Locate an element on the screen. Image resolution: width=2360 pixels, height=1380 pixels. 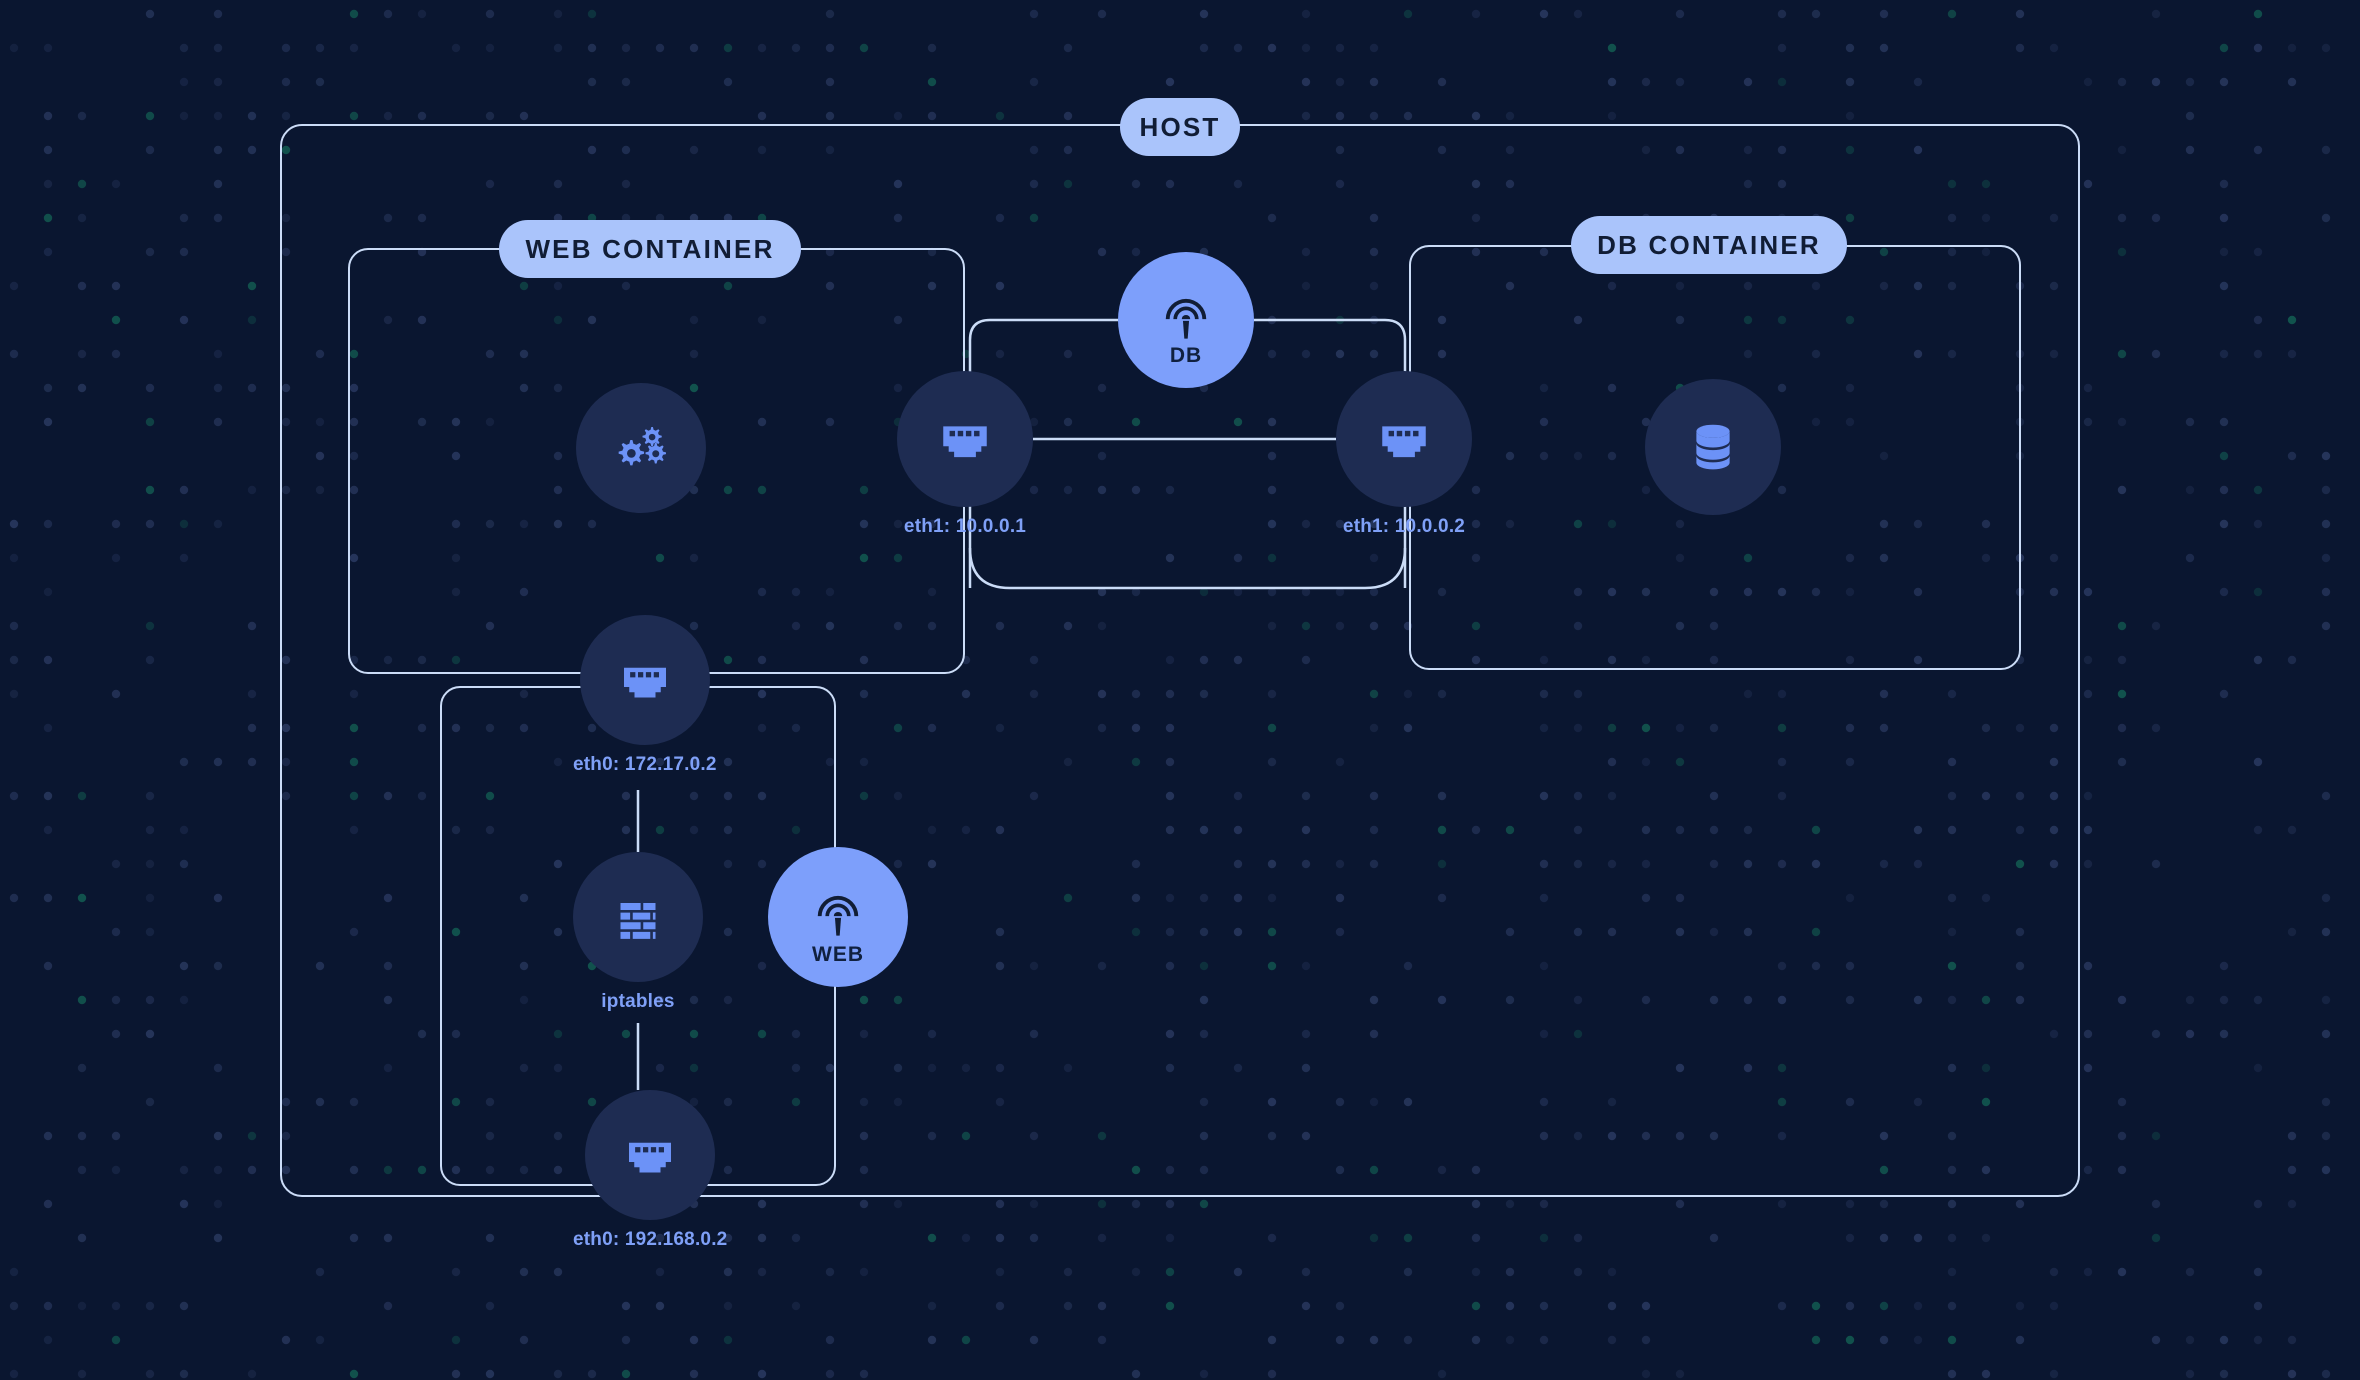
node-web-network: WEB is located at coordinates (838, 917).